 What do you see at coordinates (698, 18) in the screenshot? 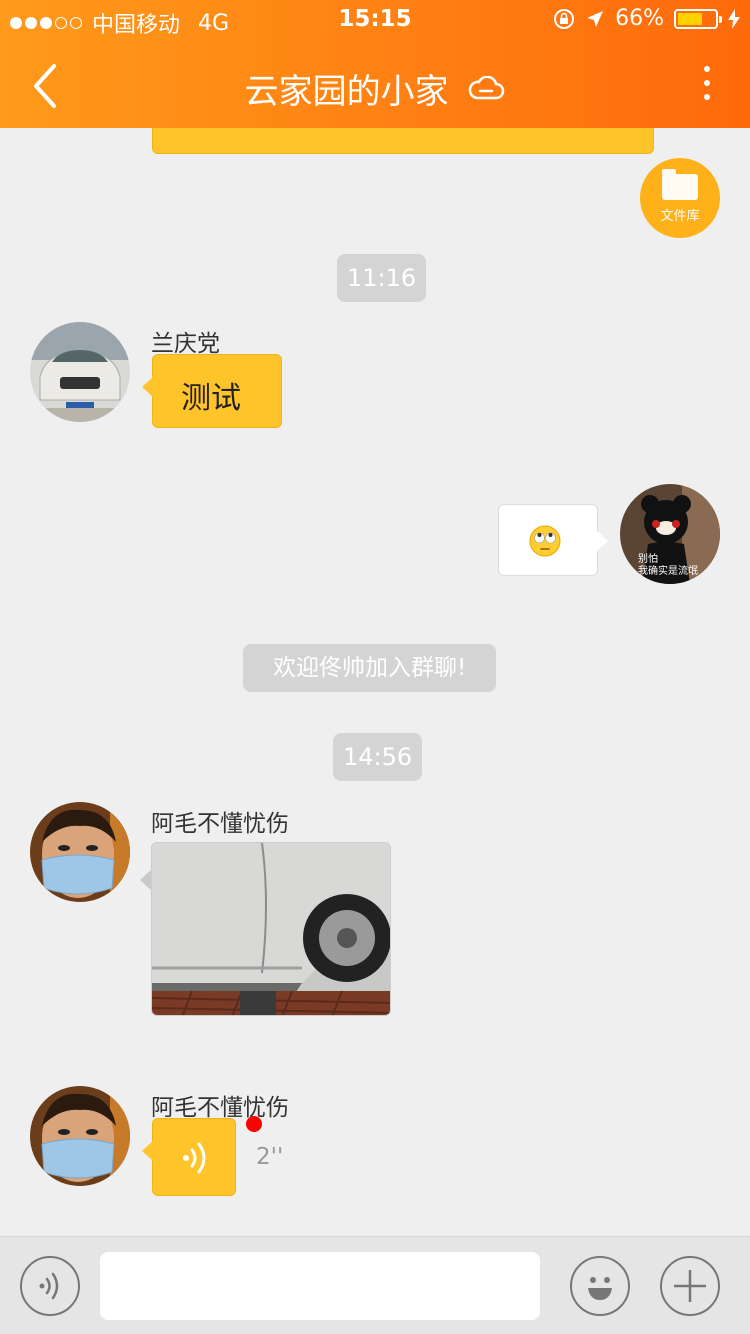
I see `battery-icon` at bounding box center [698, 18].